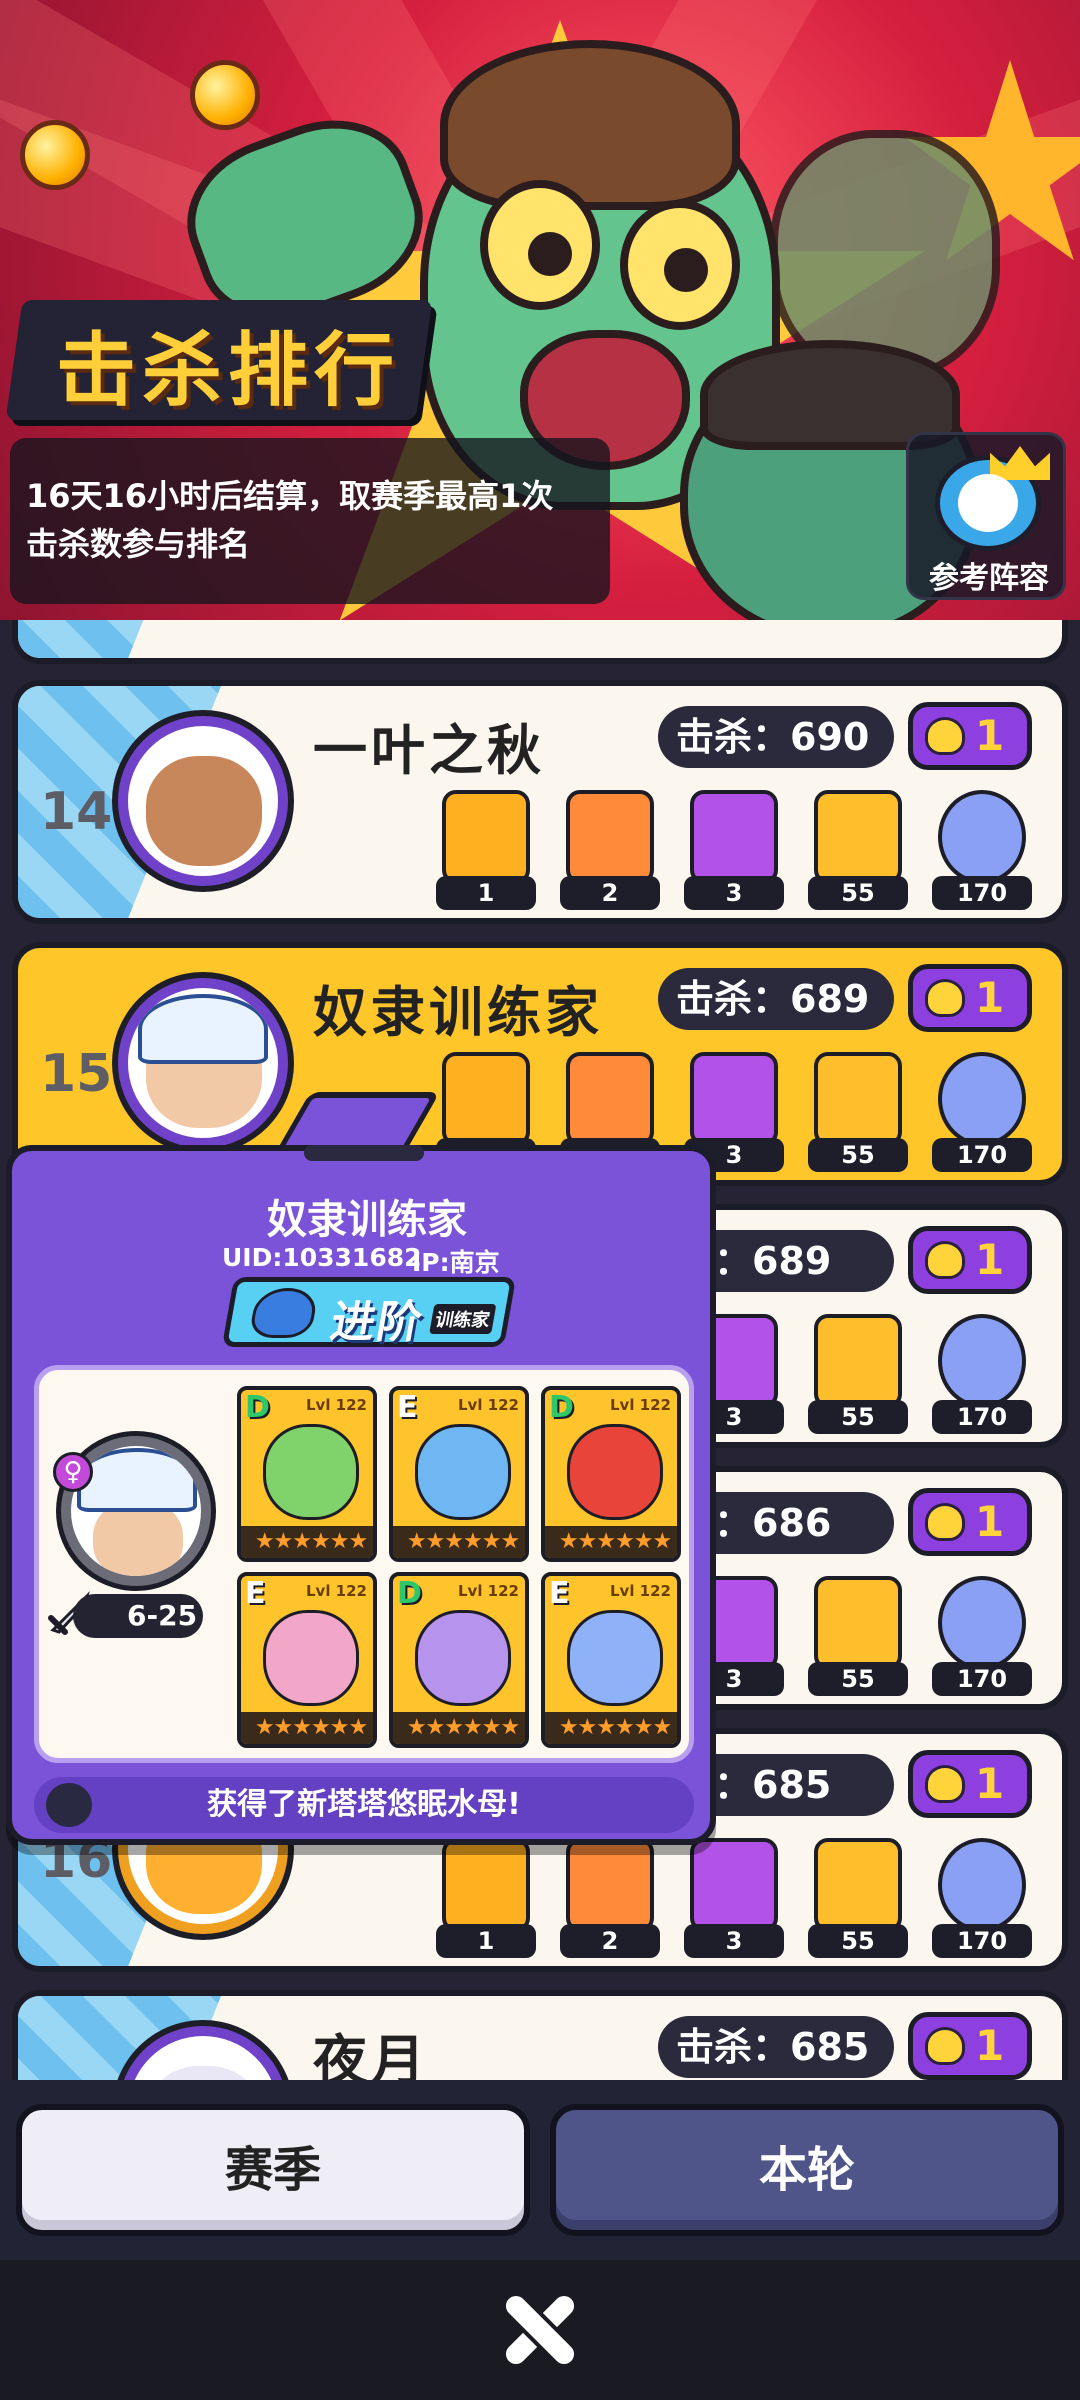 This screenshot has height=2400, width=1080. Describe the element at coordinates (463, 1472) in the screenshot. I see `water-monster-icon` at that location.